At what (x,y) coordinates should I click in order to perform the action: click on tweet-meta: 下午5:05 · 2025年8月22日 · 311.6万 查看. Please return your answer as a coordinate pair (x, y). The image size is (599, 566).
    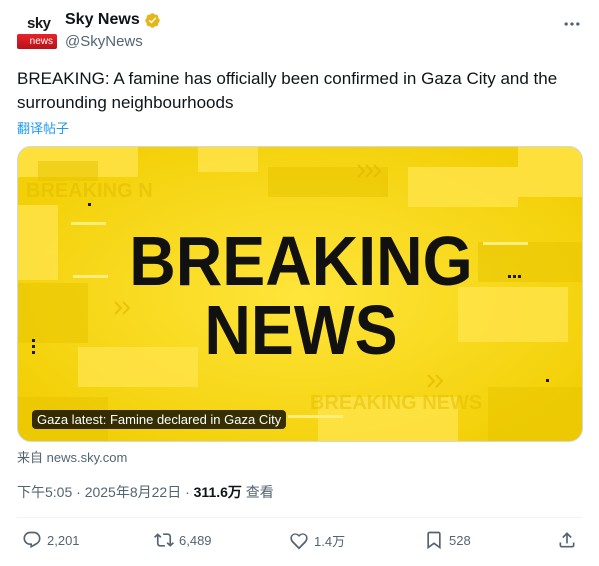
    Looking at the image, I should click on (145, 492).